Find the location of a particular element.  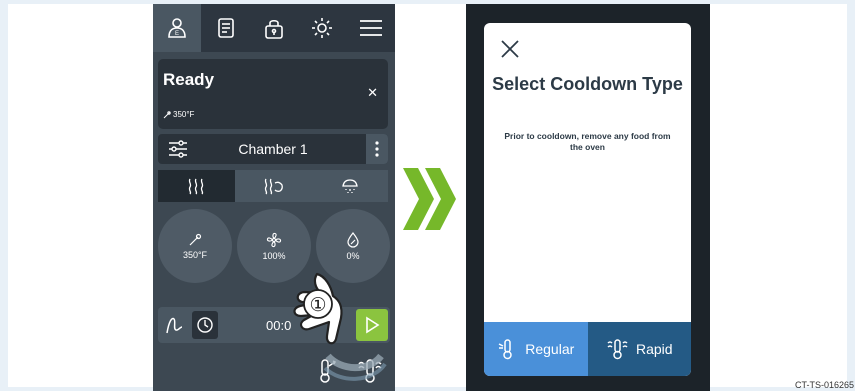

chevron-right-icon is located at coordinates (429, 199).